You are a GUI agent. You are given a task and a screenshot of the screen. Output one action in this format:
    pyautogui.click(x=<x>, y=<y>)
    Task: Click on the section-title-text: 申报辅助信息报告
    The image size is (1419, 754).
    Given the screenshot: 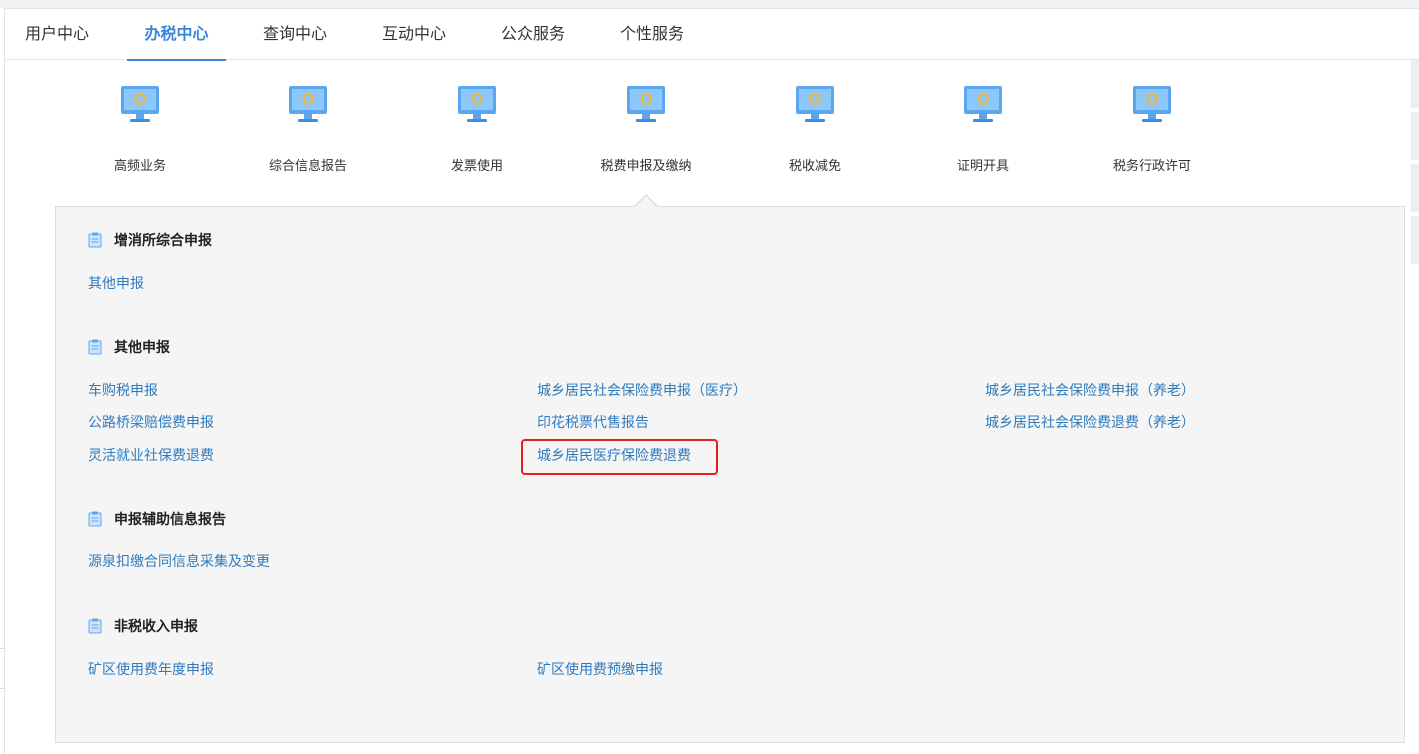 What is the action you would take?
    pyautogui.click(x=170, y=520)
    